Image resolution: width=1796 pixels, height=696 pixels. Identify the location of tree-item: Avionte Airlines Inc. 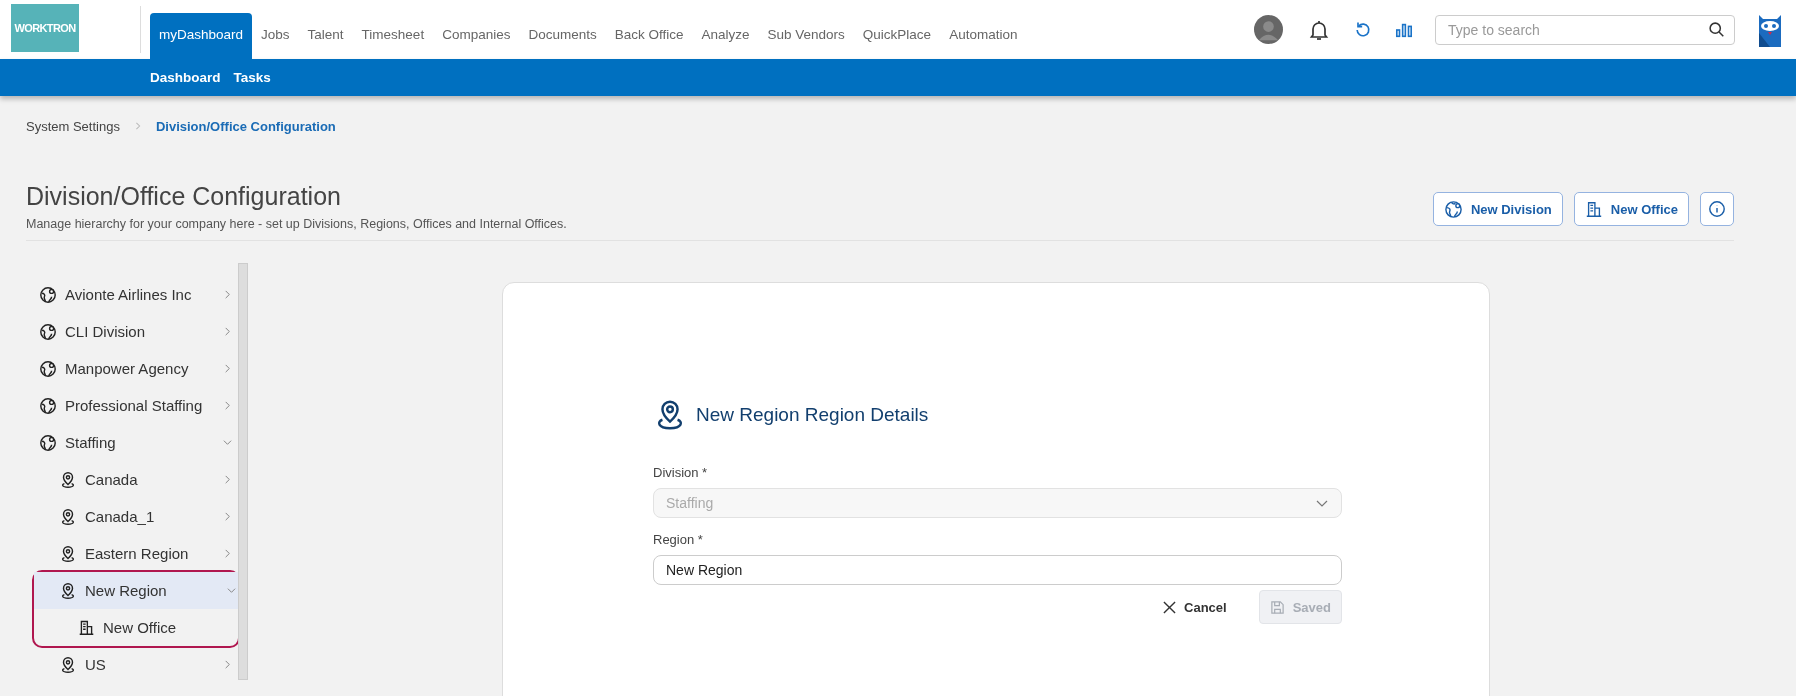
(131, 294).